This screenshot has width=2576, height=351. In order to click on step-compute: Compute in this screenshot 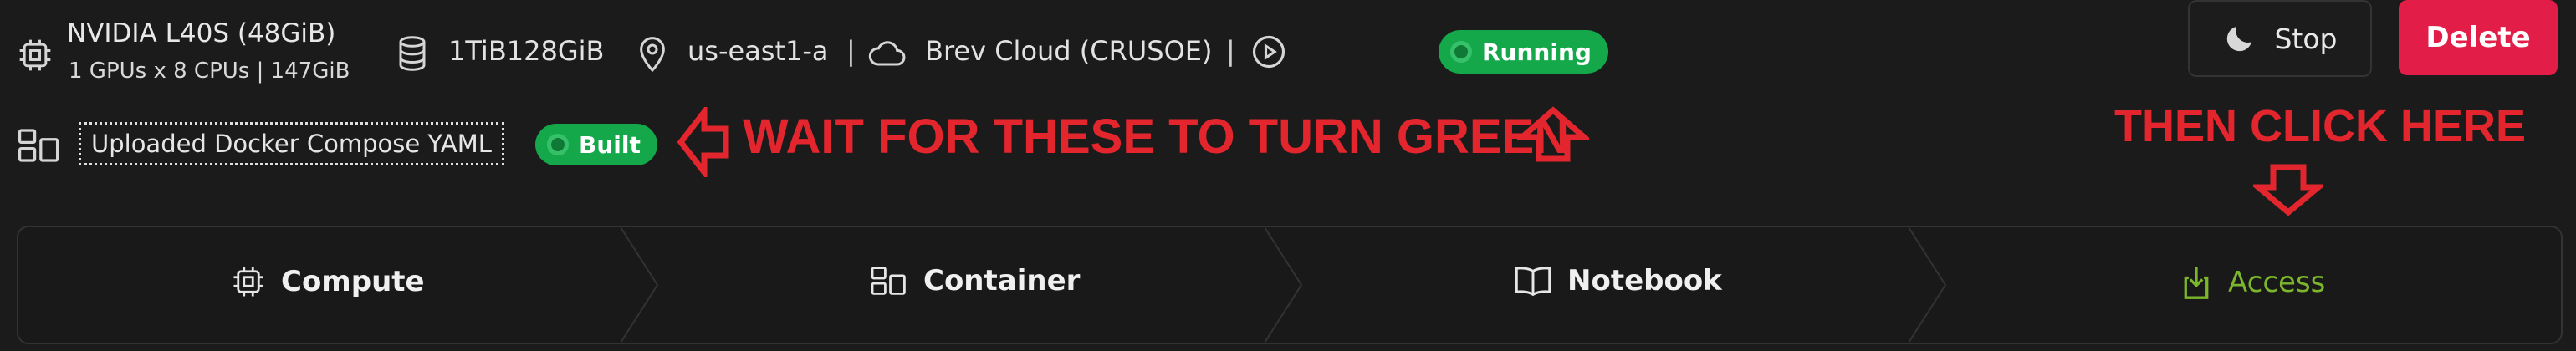, I will do `click(328, 281)`.